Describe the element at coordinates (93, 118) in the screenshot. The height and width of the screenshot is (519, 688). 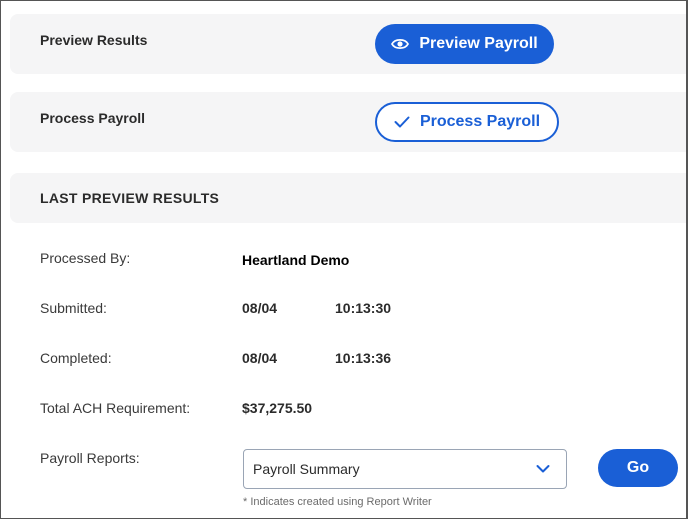
I see `process-payroll-label: Process Payroll` at that location.